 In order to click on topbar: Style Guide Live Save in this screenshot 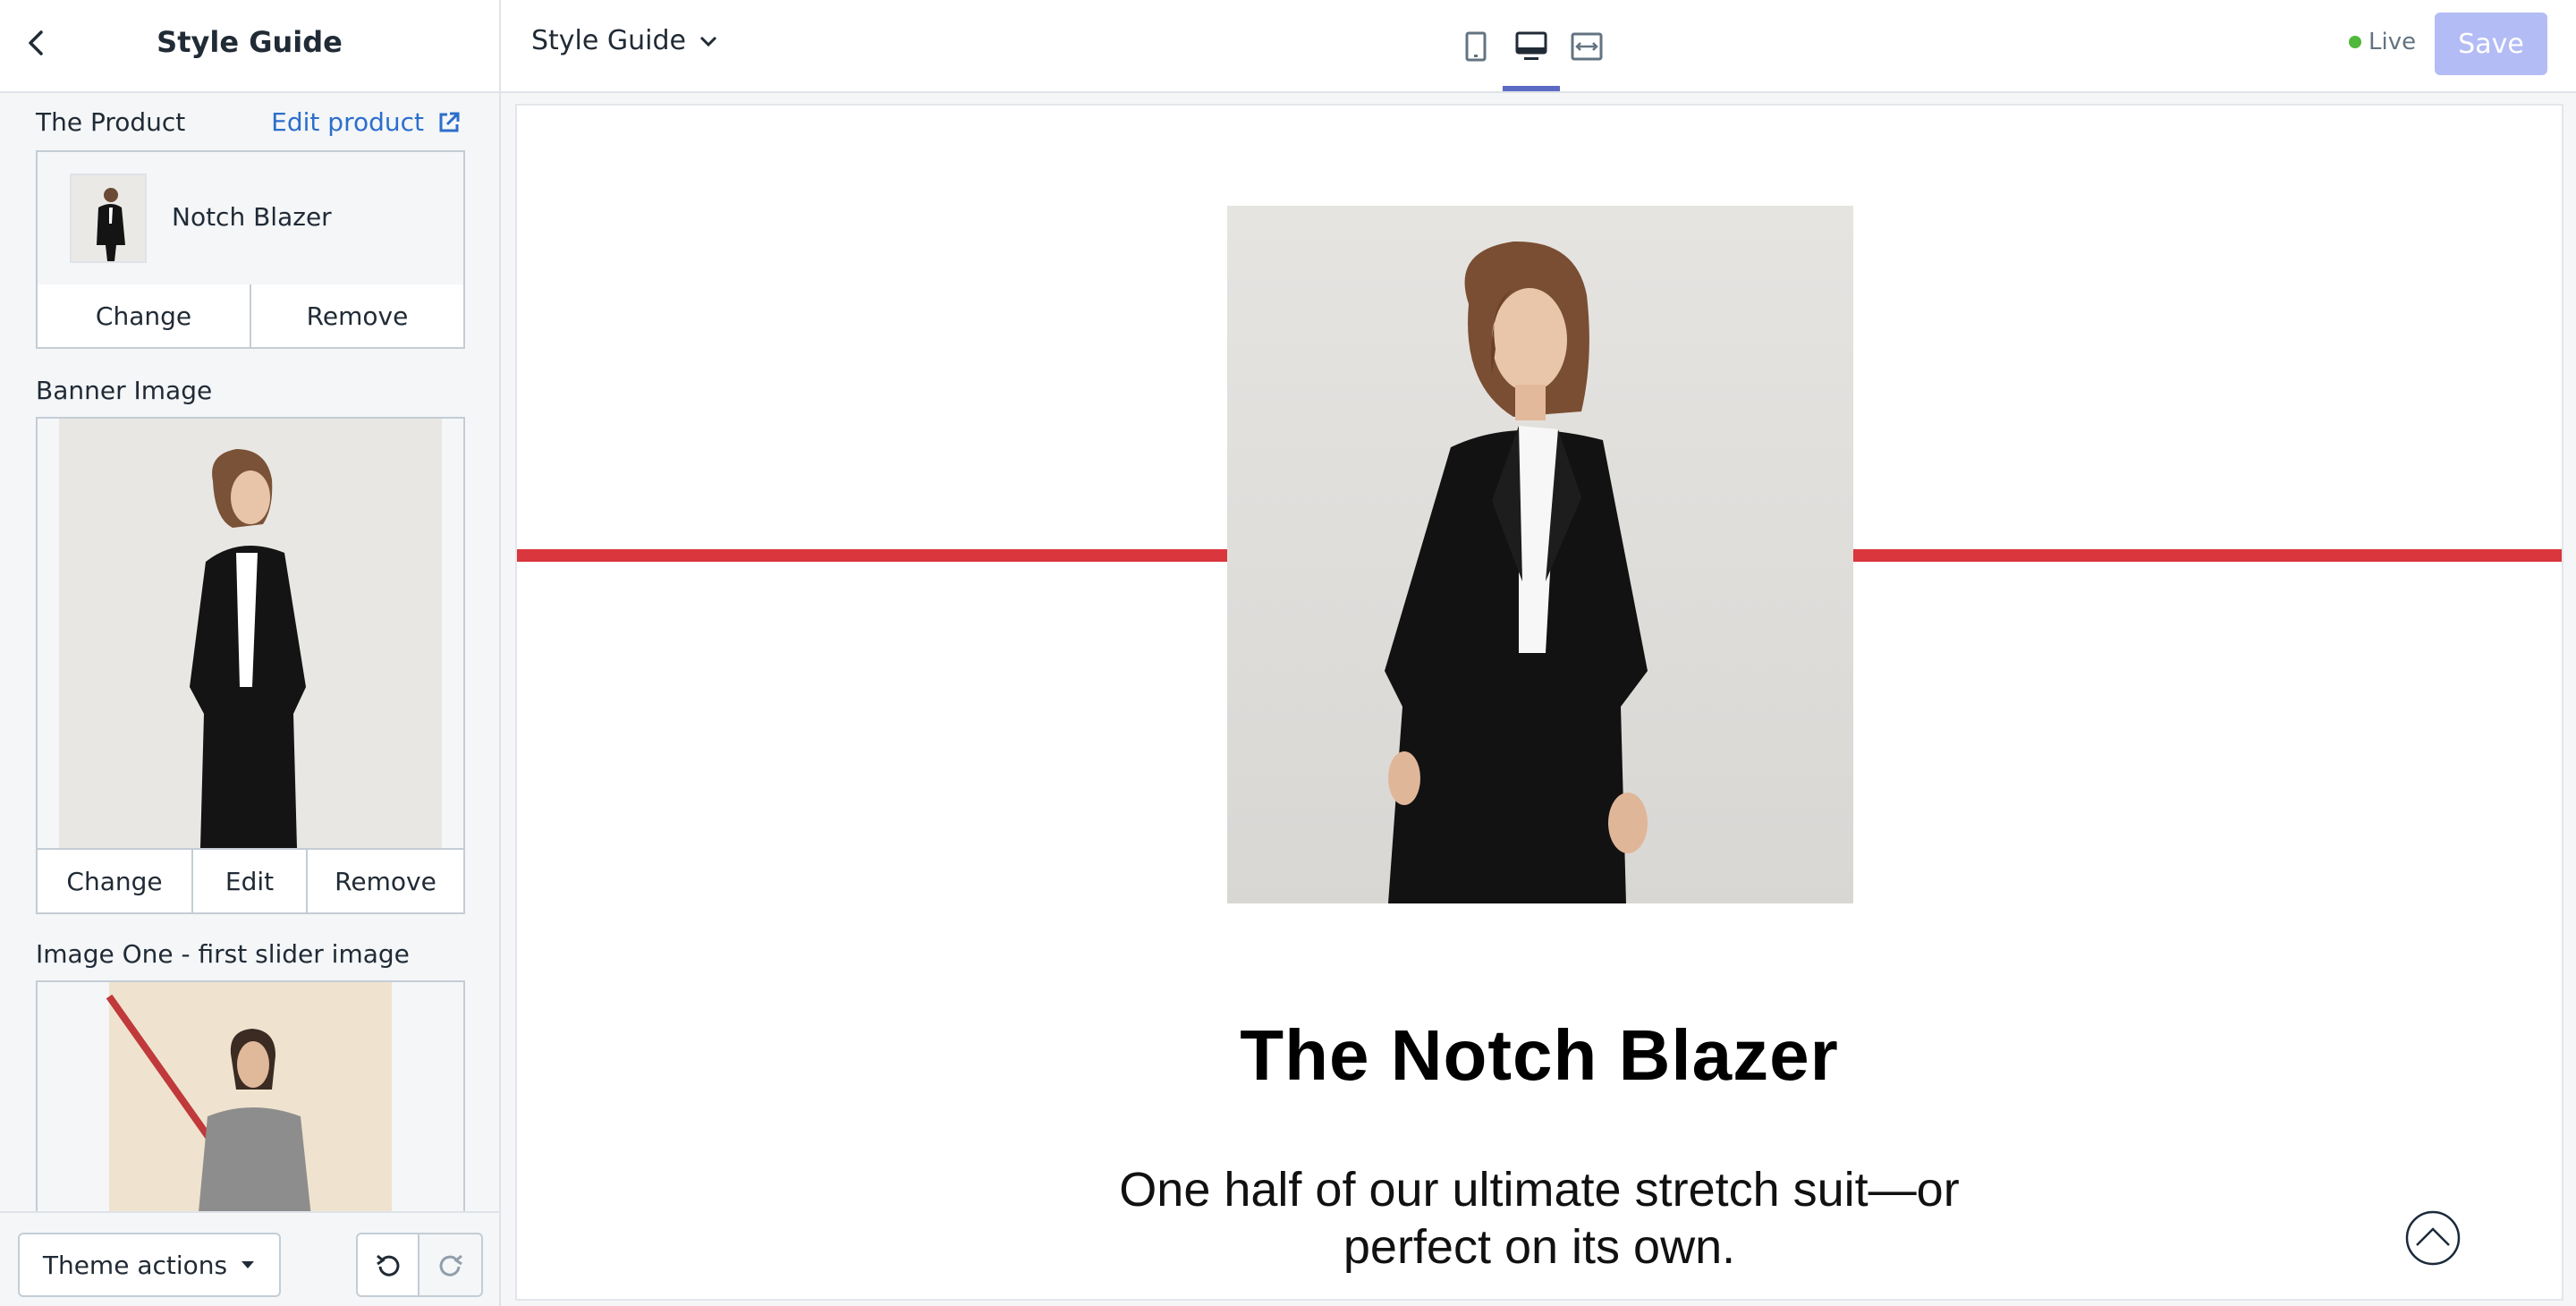, I will do `click(1538, 47)`.